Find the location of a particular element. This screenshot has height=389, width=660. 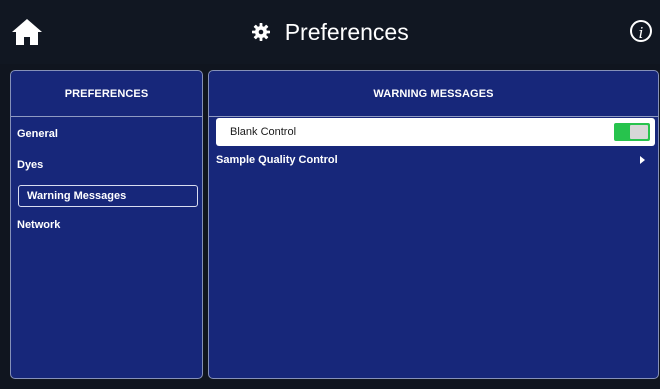

blank-control-toggle is located at coordinates (632, 132).